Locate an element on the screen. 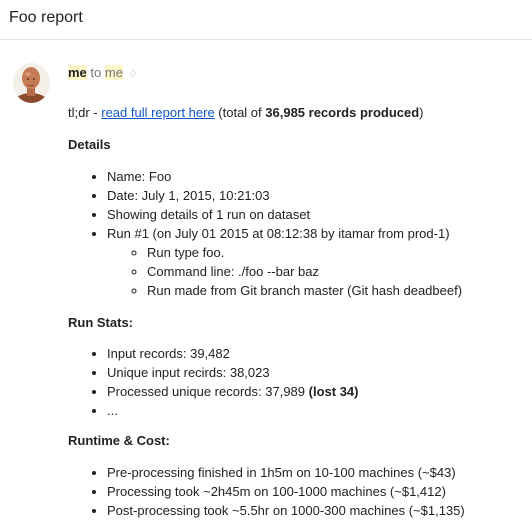  sender-line: me to me ♢ is located at coordinates (103, 72).